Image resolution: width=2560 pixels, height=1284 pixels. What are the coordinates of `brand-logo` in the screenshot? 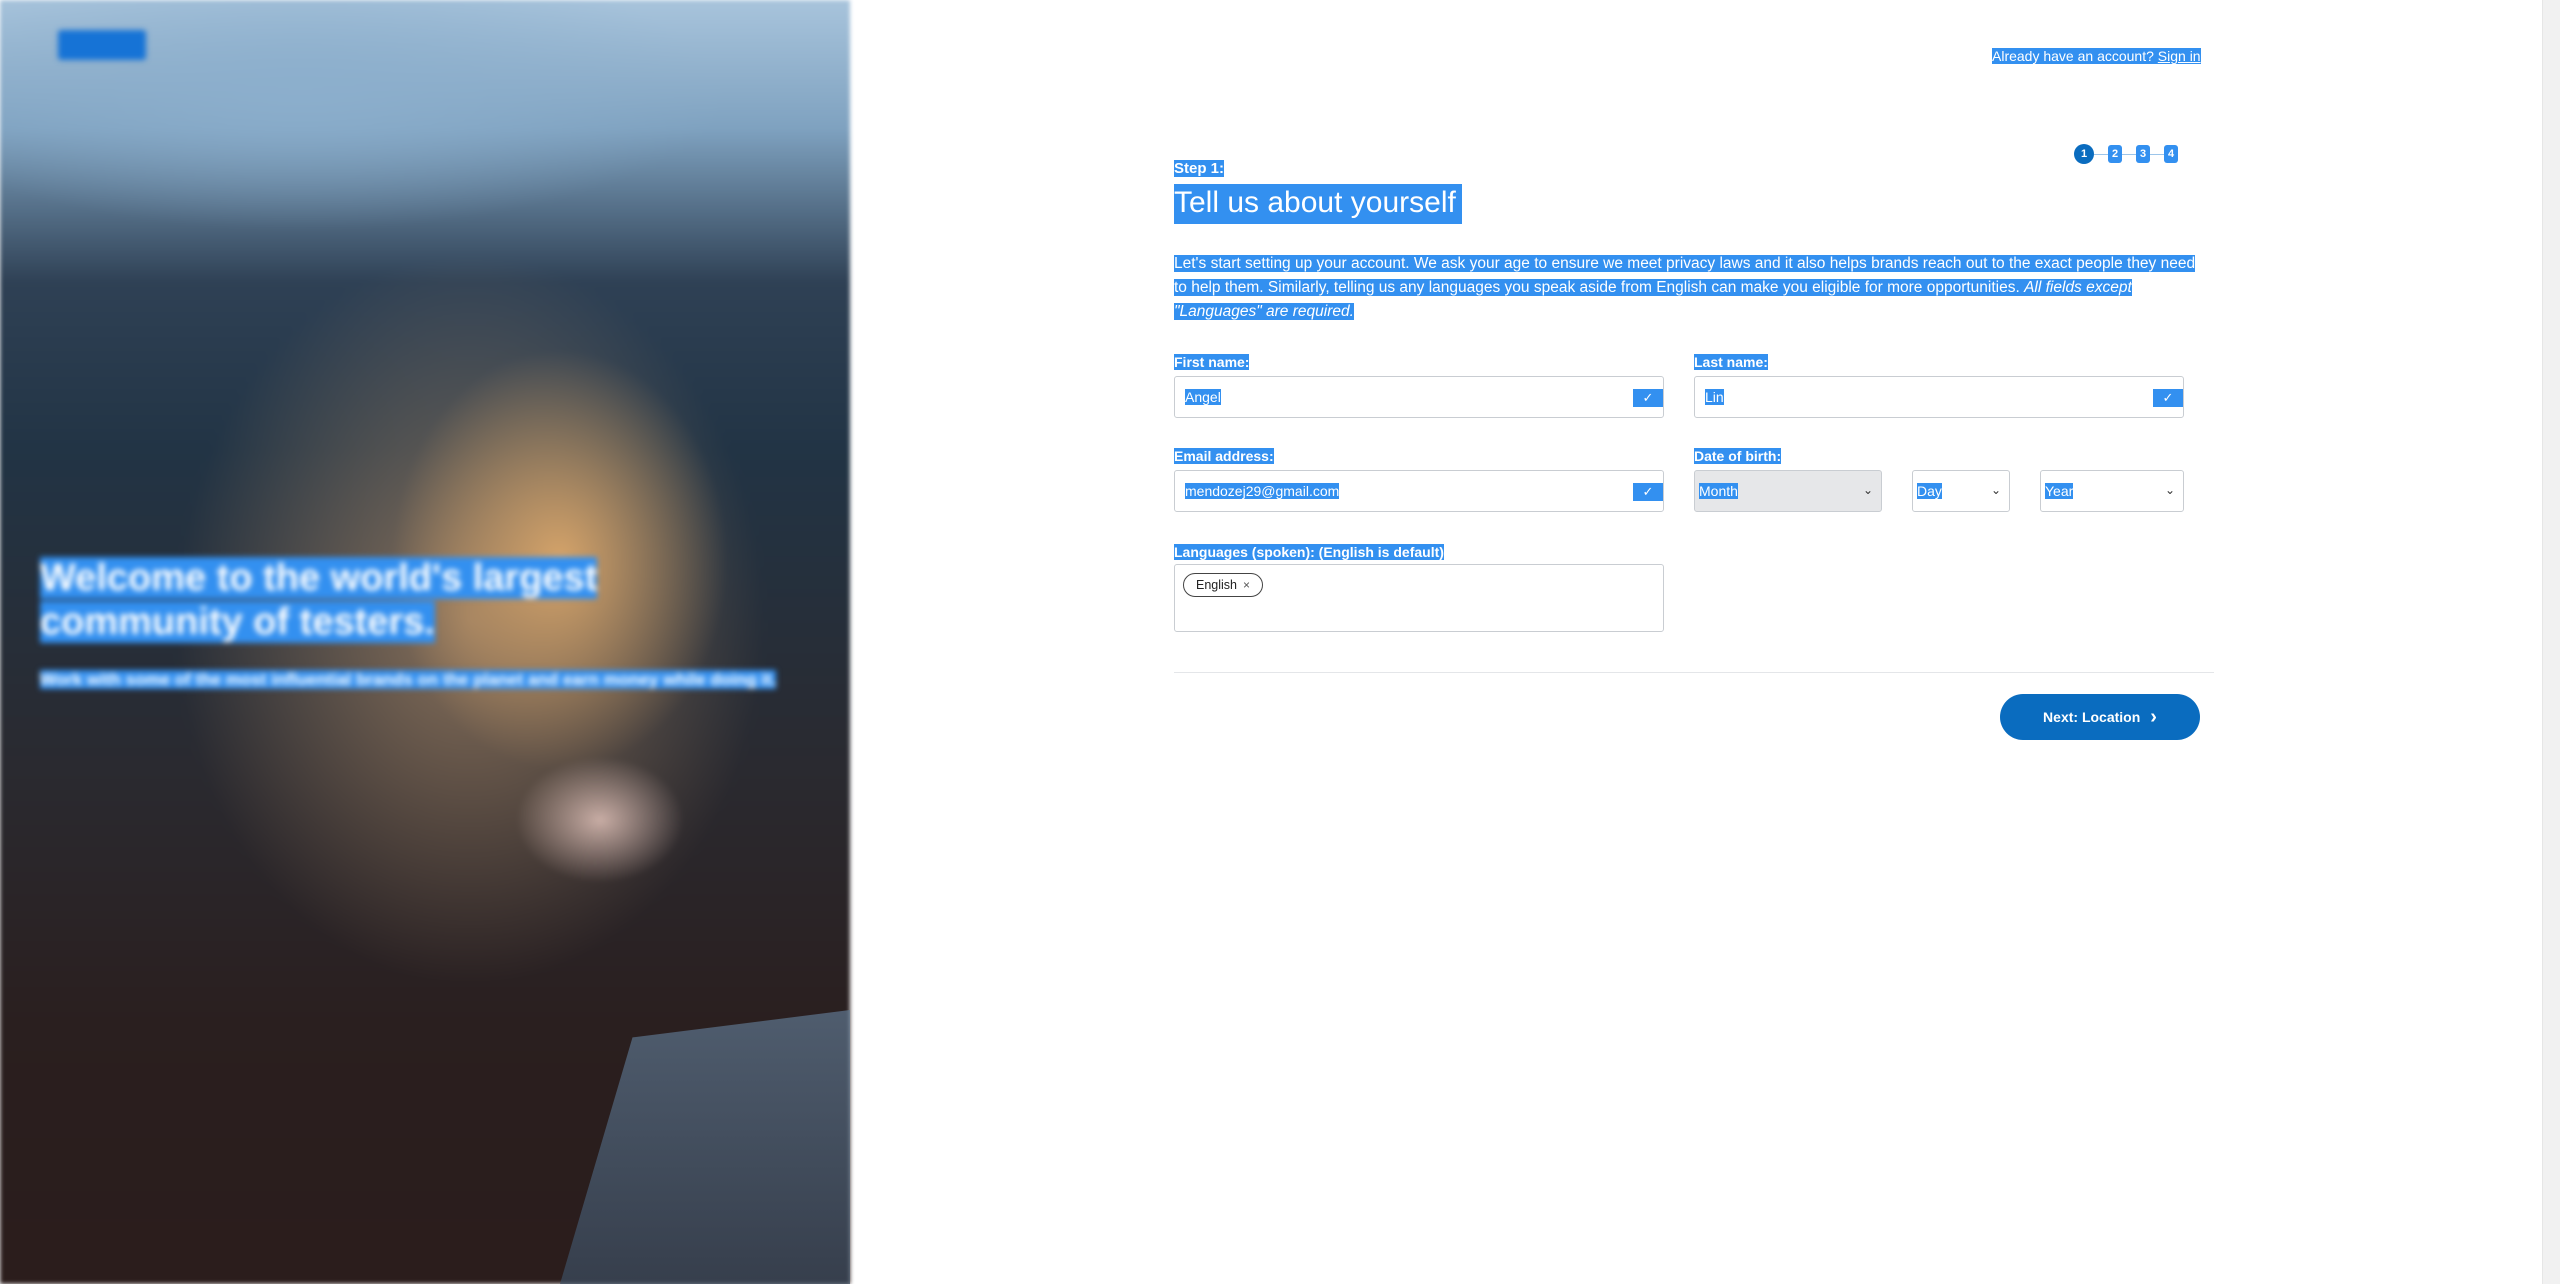 It's located at (102, 45).